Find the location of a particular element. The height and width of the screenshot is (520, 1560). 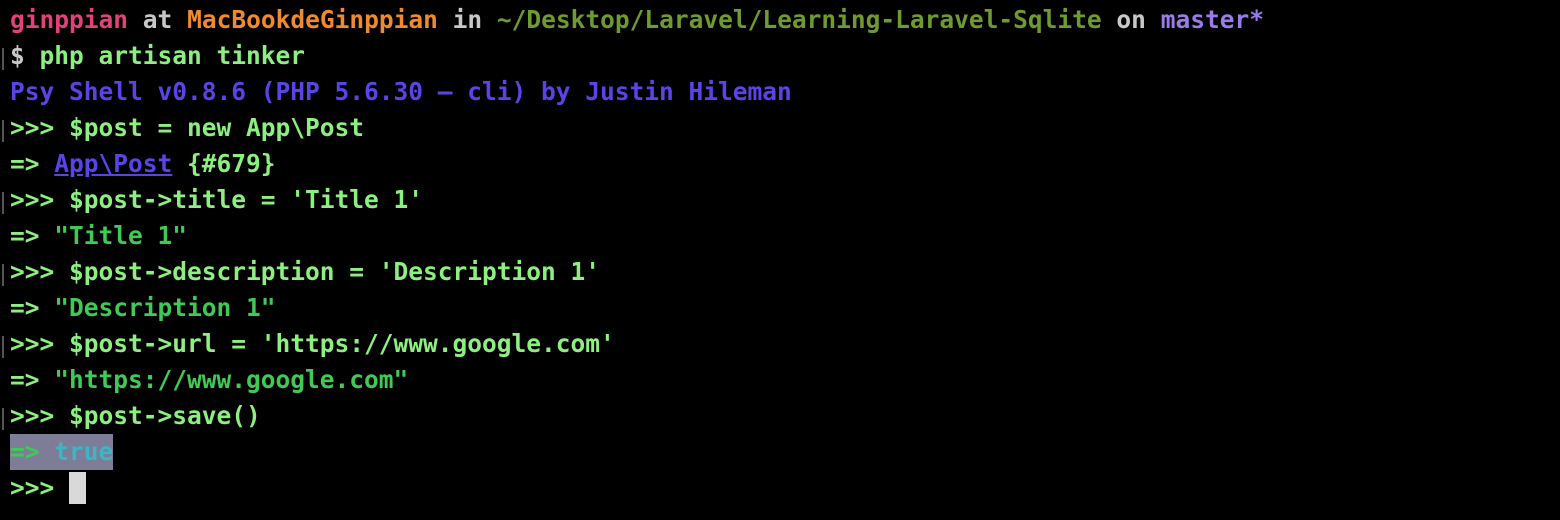

shell-command-line: $ php artisan tinker is located at coordinates (781, 56).